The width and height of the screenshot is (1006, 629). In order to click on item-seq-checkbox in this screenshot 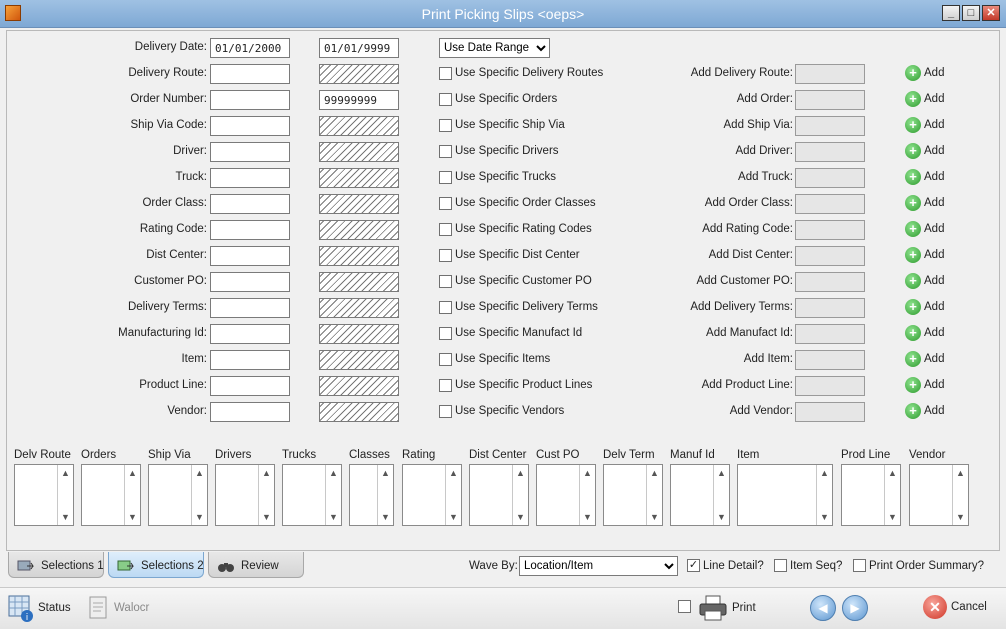, I will do `click(780, 565)`.